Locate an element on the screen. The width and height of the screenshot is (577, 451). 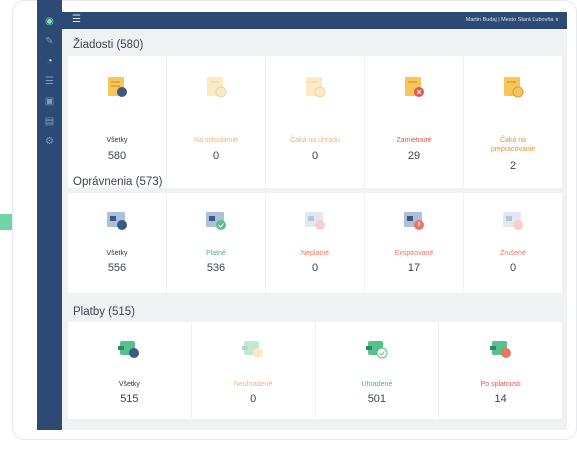
briefcase-icon: ▣ is located at coordinates (49, 101).